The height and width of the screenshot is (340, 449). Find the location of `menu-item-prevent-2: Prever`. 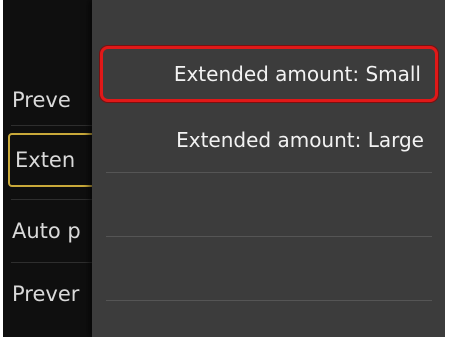

menu-item-prevent-2: Prever is located at coordinates (46, 294).